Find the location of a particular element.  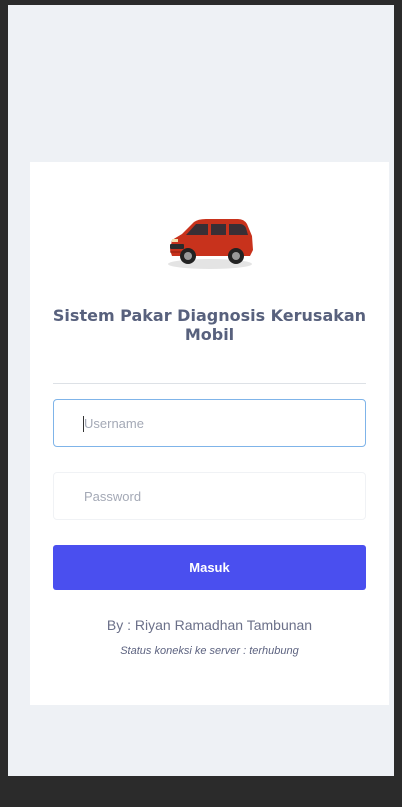

password-input is located at coordinates (209, 496).